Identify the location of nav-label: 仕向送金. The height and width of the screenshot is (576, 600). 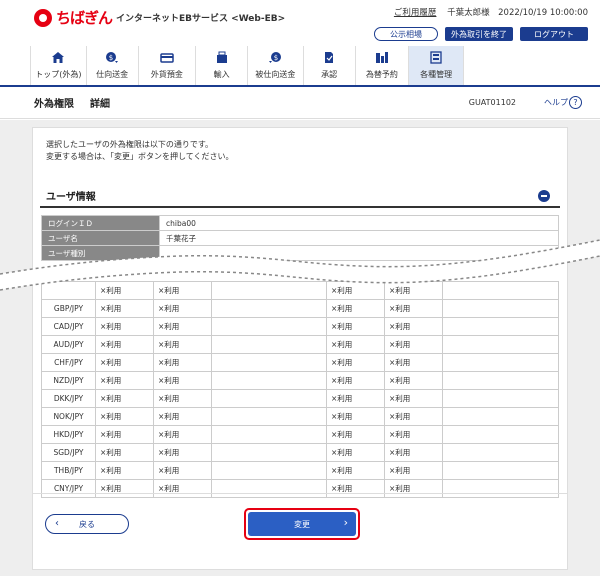
(112, 74).